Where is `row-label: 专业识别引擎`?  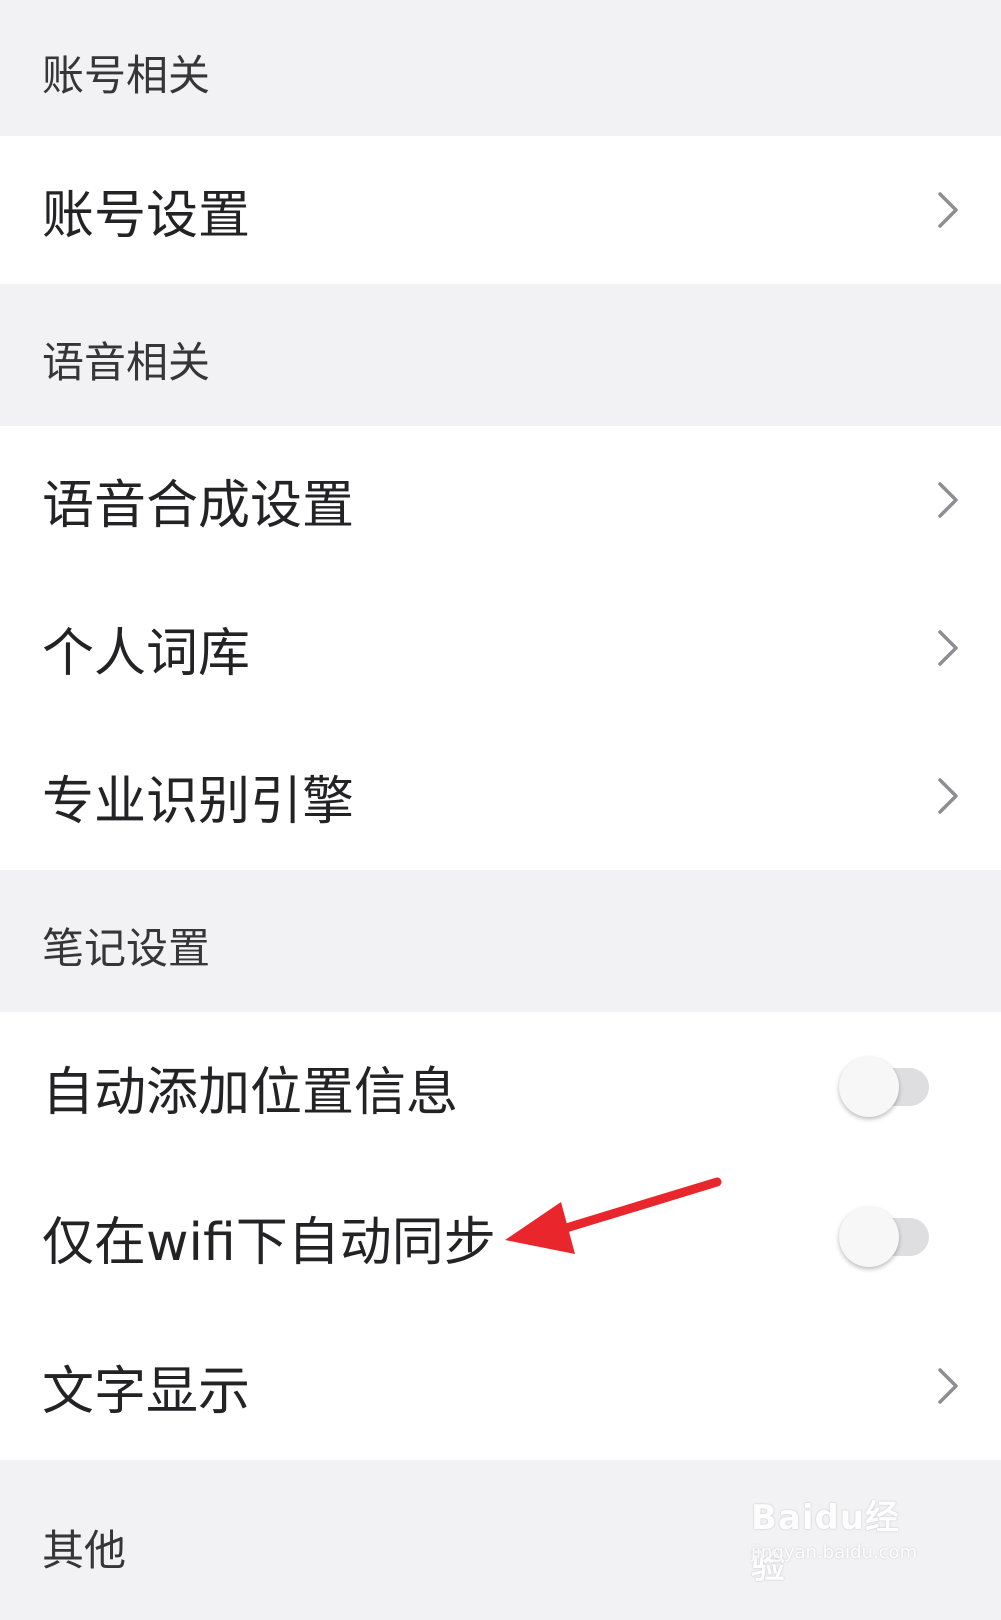 row-label: 专业识别引擎 is located at coordinates (198, 801).